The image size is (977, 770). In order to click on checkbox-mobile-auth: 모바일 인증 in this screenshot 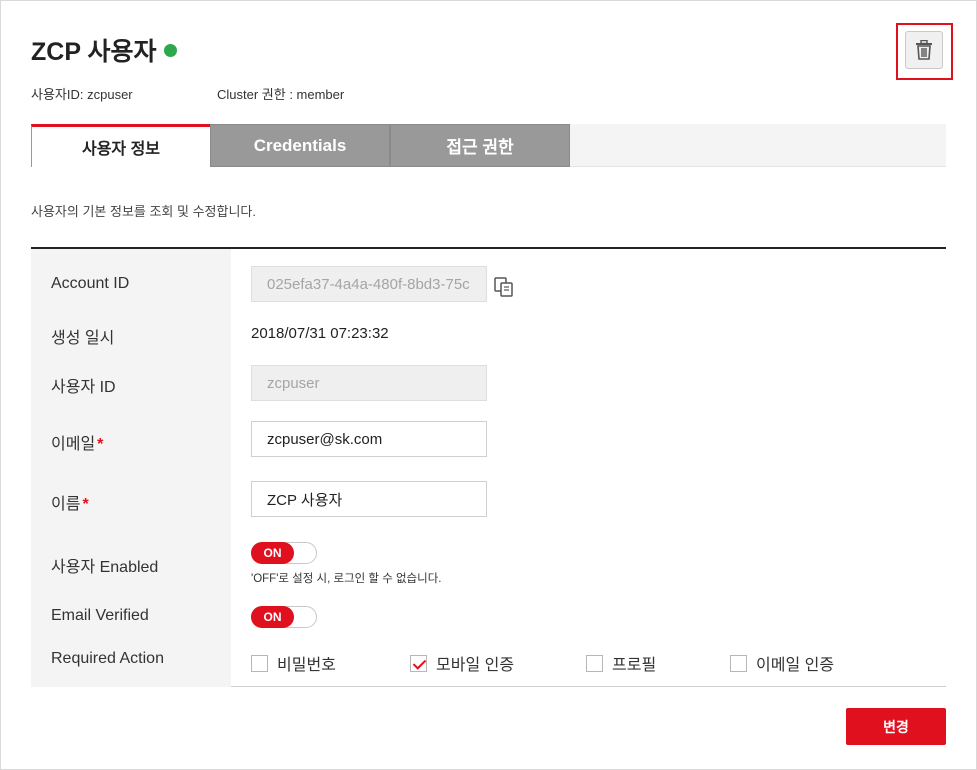, I will do `click(462, 663)`.